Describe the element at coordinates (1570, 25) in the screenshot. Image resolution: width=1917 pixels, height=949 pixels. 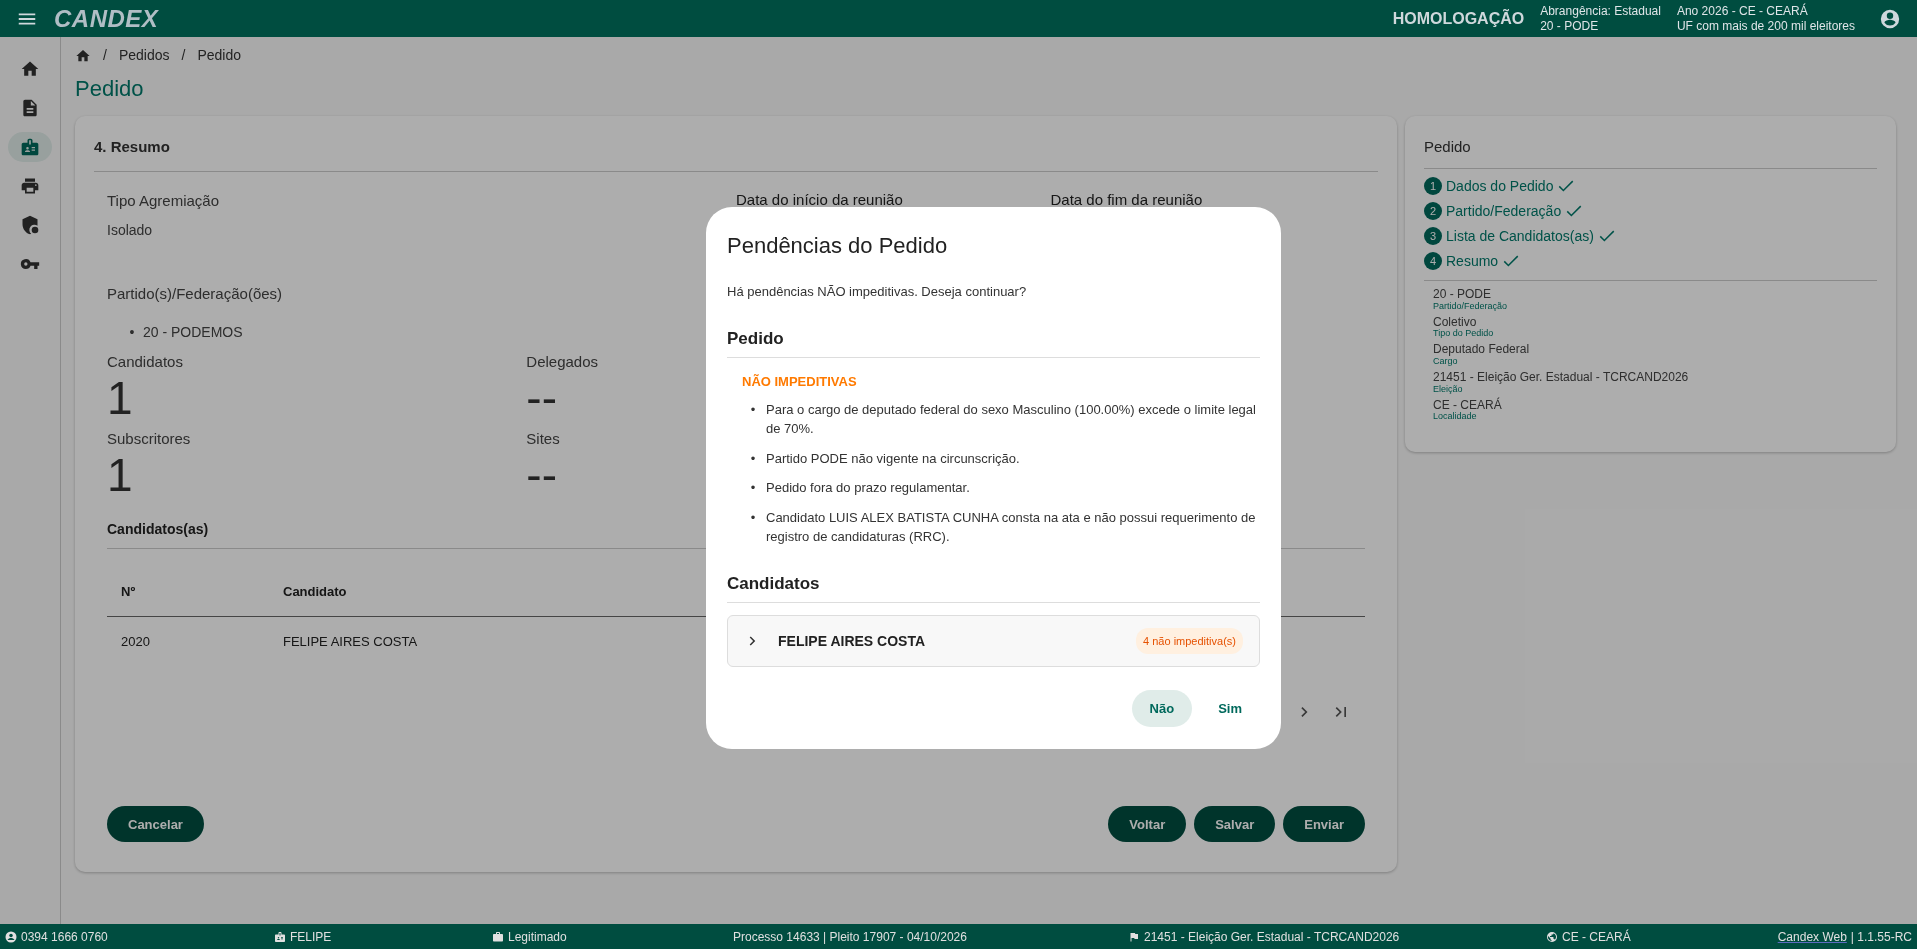
I see `scope-text: 20 - PODE` at that location.